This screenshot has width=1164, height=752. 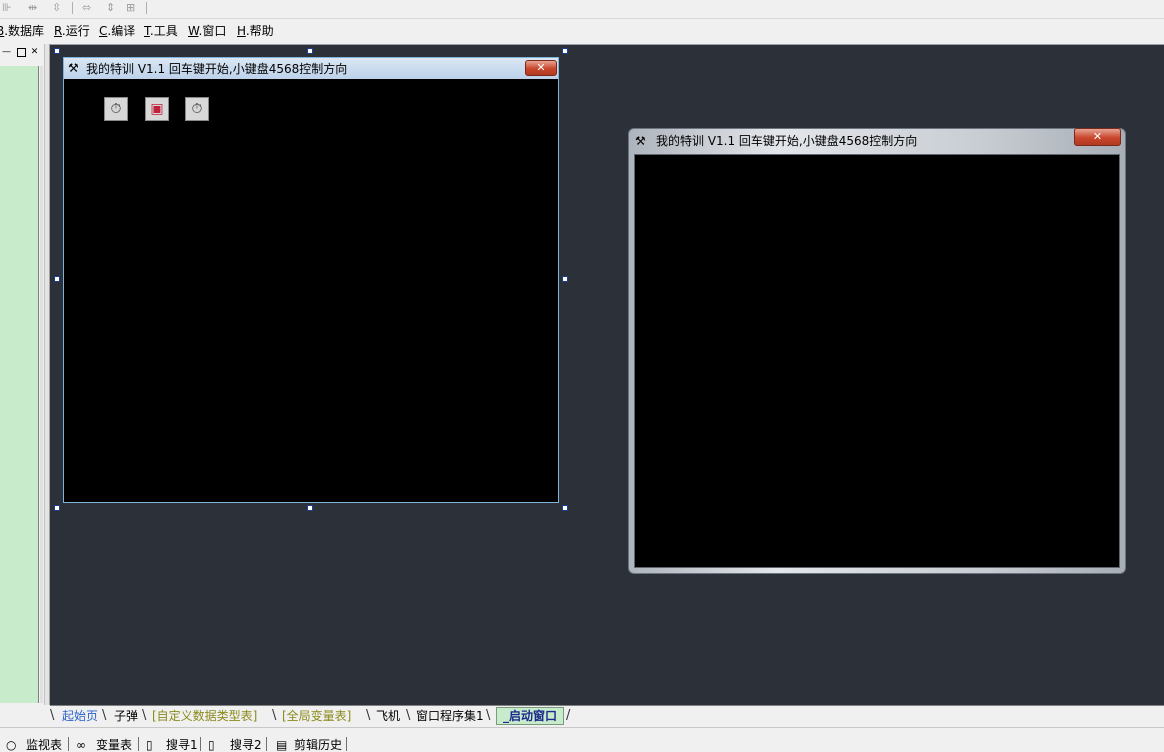 I want to click on tab-custom-data-types: [自定义数据类型表], so click(x=204, y=716).